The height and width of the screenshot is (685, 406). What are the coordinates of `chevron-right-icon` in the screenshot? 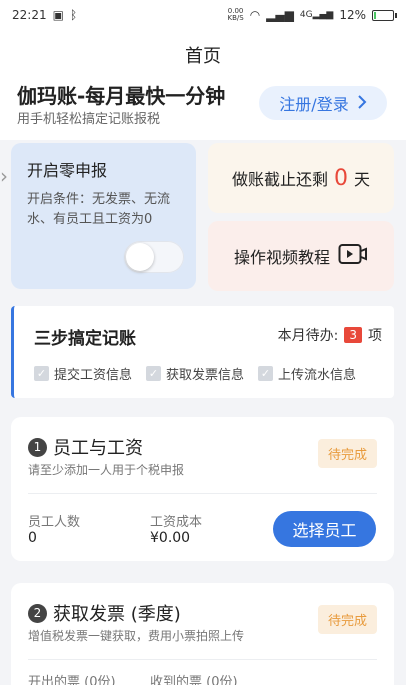 It's located at (362, 103).